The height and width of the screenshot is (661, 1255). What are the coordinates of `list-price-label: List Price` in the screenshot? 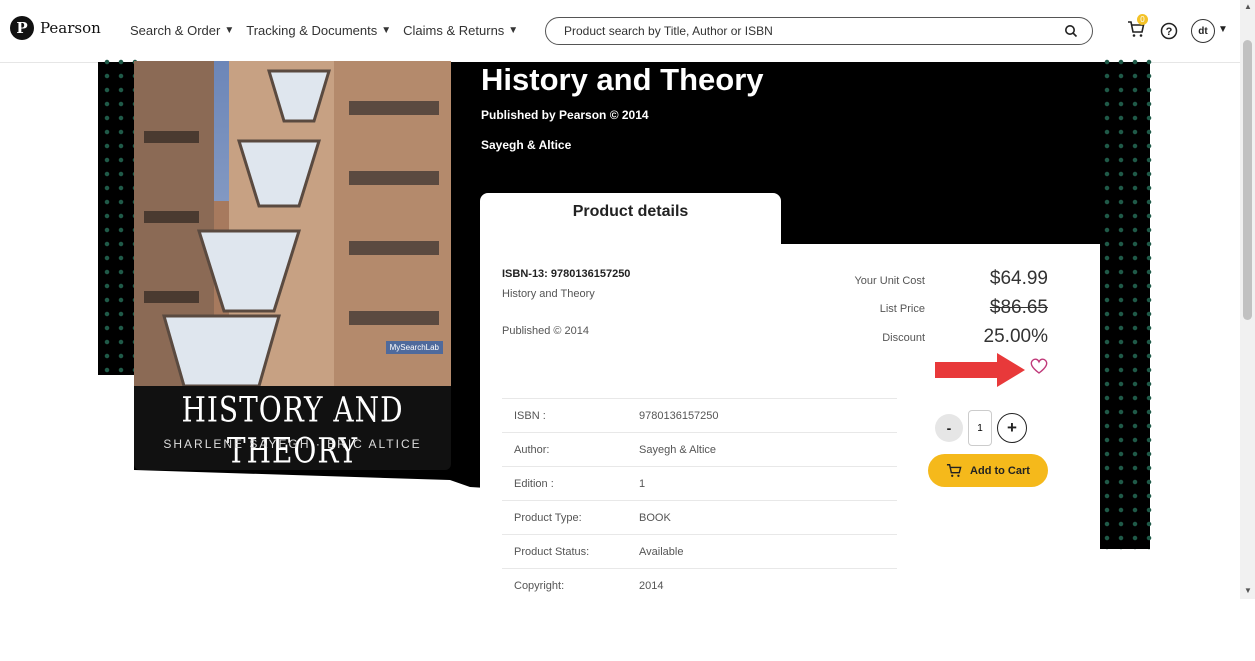 It's located at (902, 309).